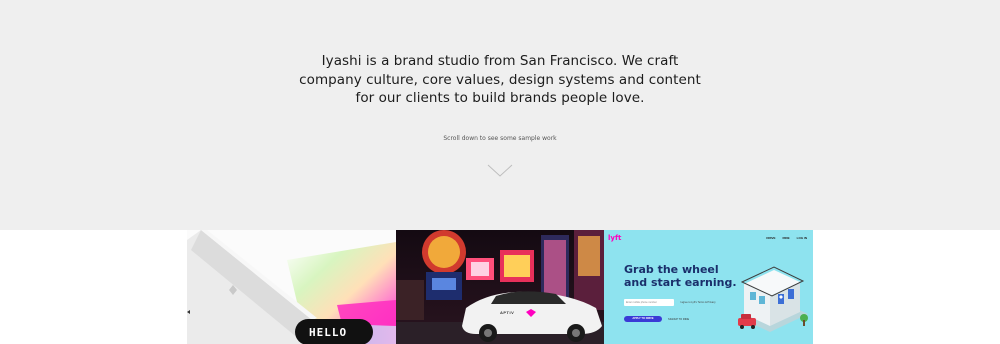  I want to click on lyft-headline: Grab the wheel and start earning., so click(680, 276).